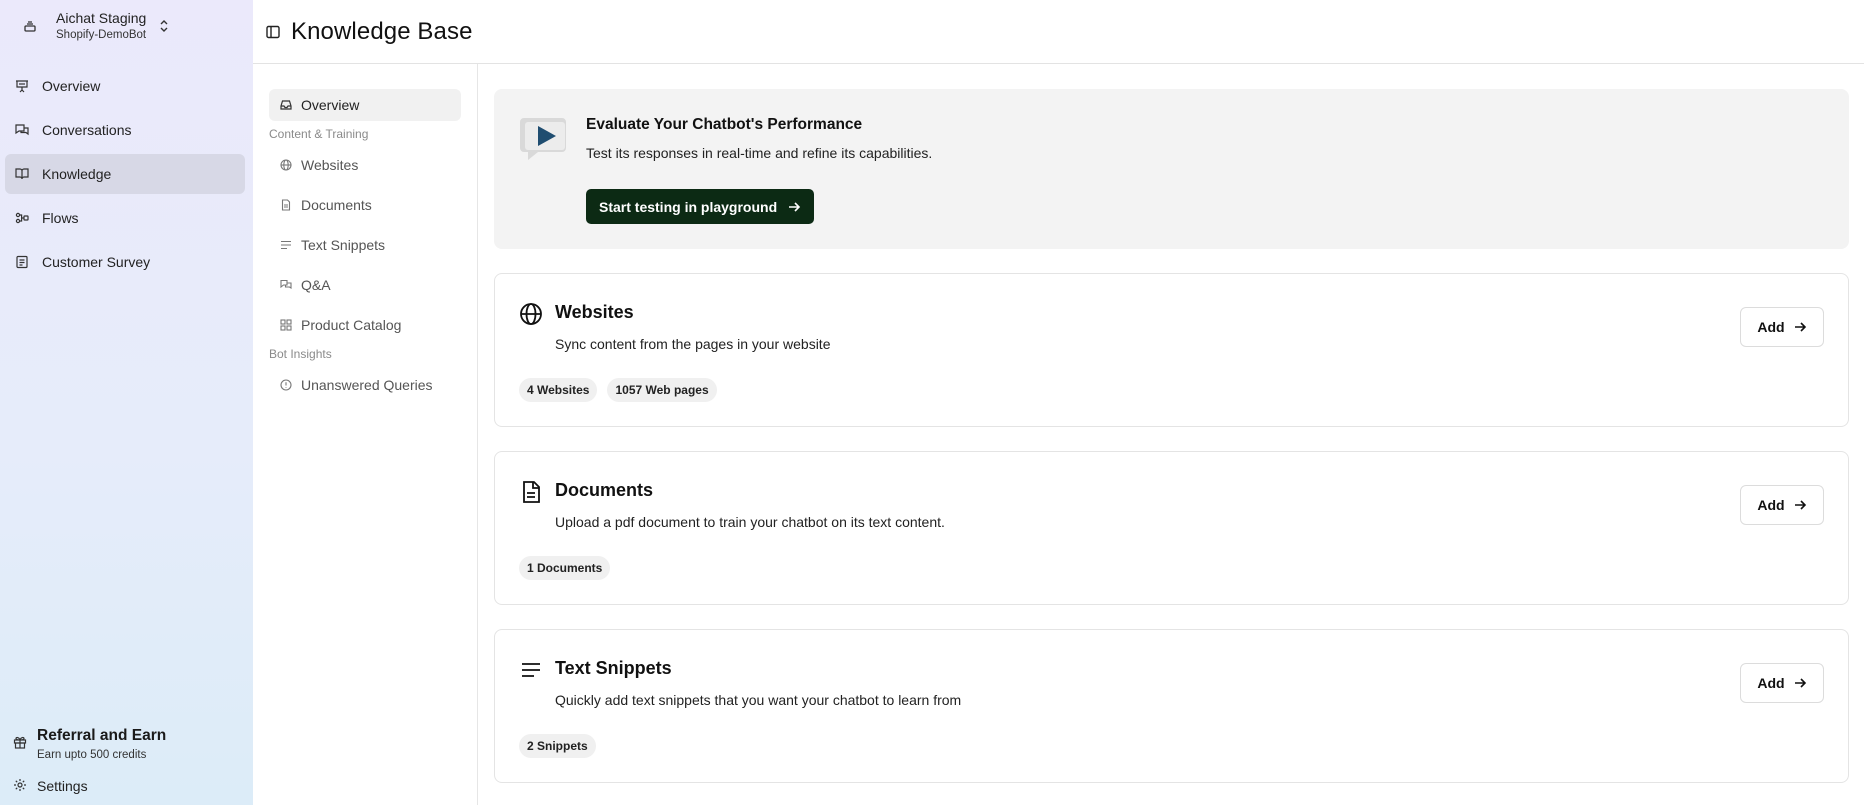 This screenshot has width=1864, height=805. What do you see at coordinates (330, 165) in the screenshot?
I see `subnav-label: Websites` at bounding box center [330, 165].